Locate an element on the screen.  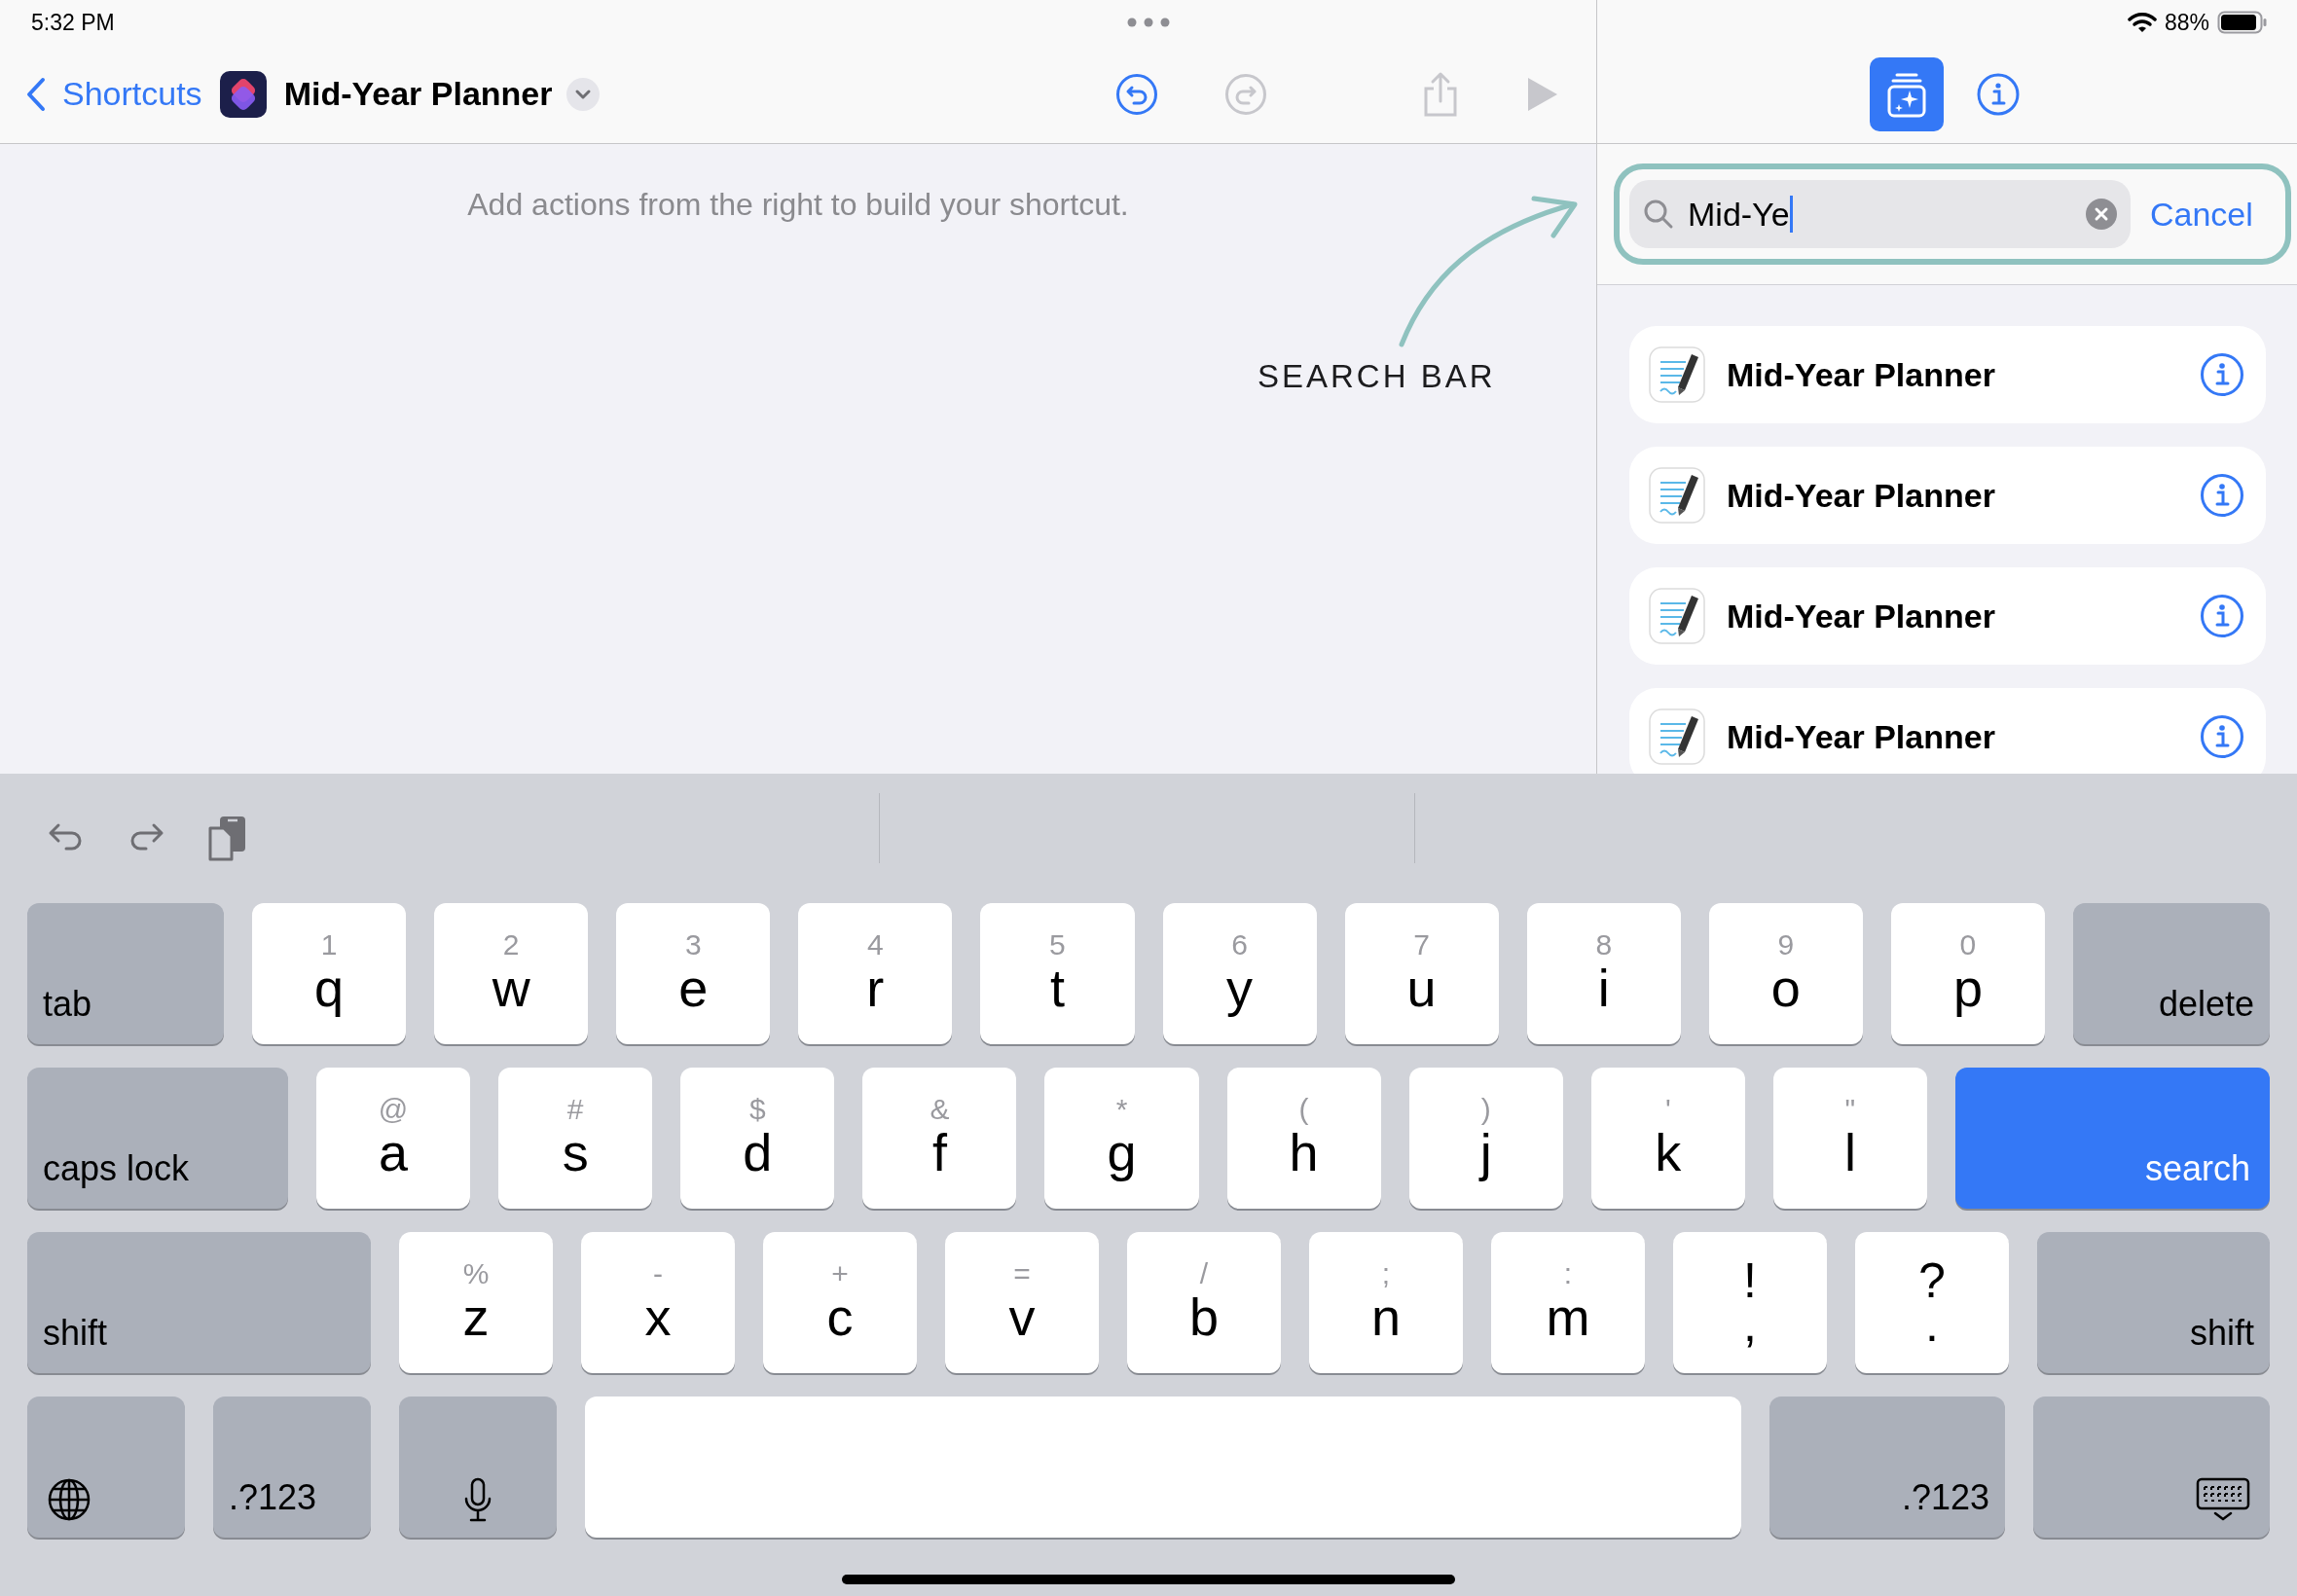
annotation-label: SEARCH BAR is located at coordinates (1377, 377).